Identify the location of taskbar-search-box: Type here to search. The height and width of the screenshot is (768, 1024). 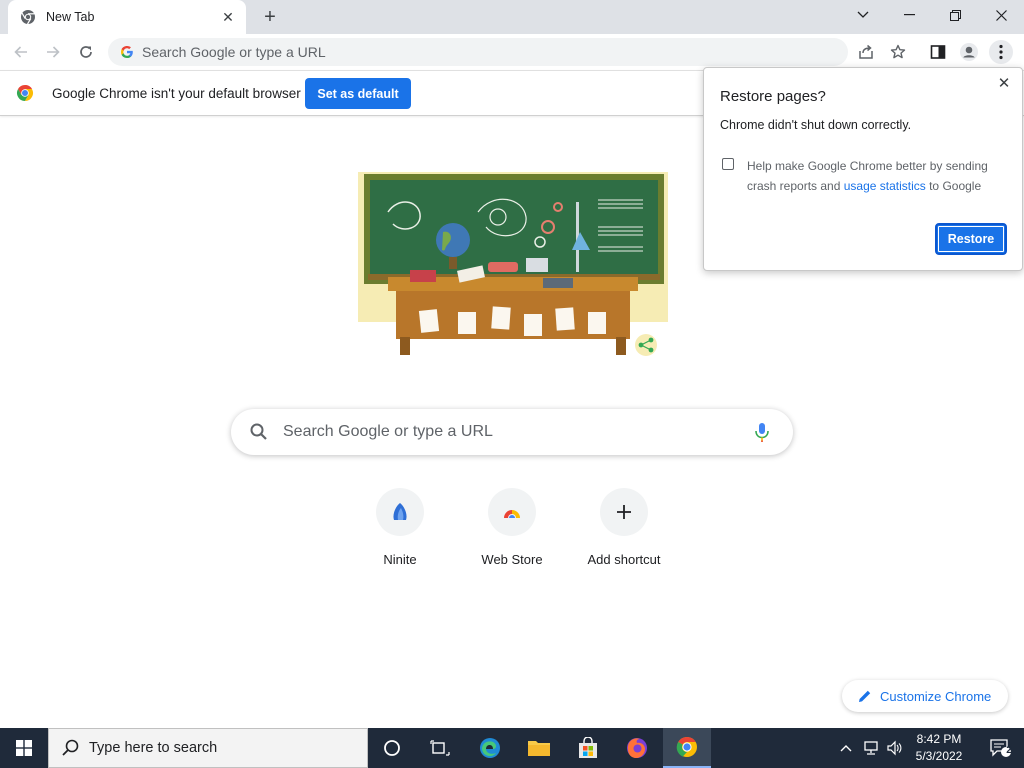
(208, 748).